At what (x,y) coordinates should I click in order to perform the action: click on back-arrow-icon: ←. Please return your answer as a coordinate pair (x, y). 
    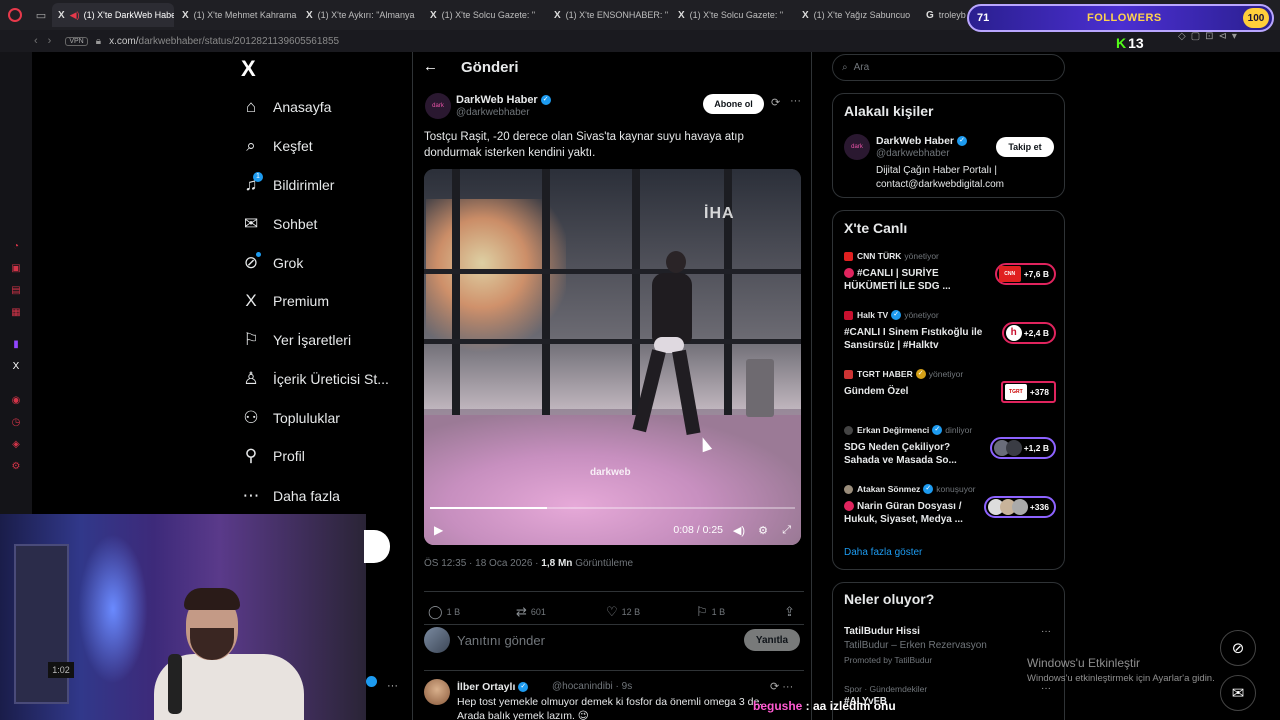
    Looking at the image, I should click on (430, 66).